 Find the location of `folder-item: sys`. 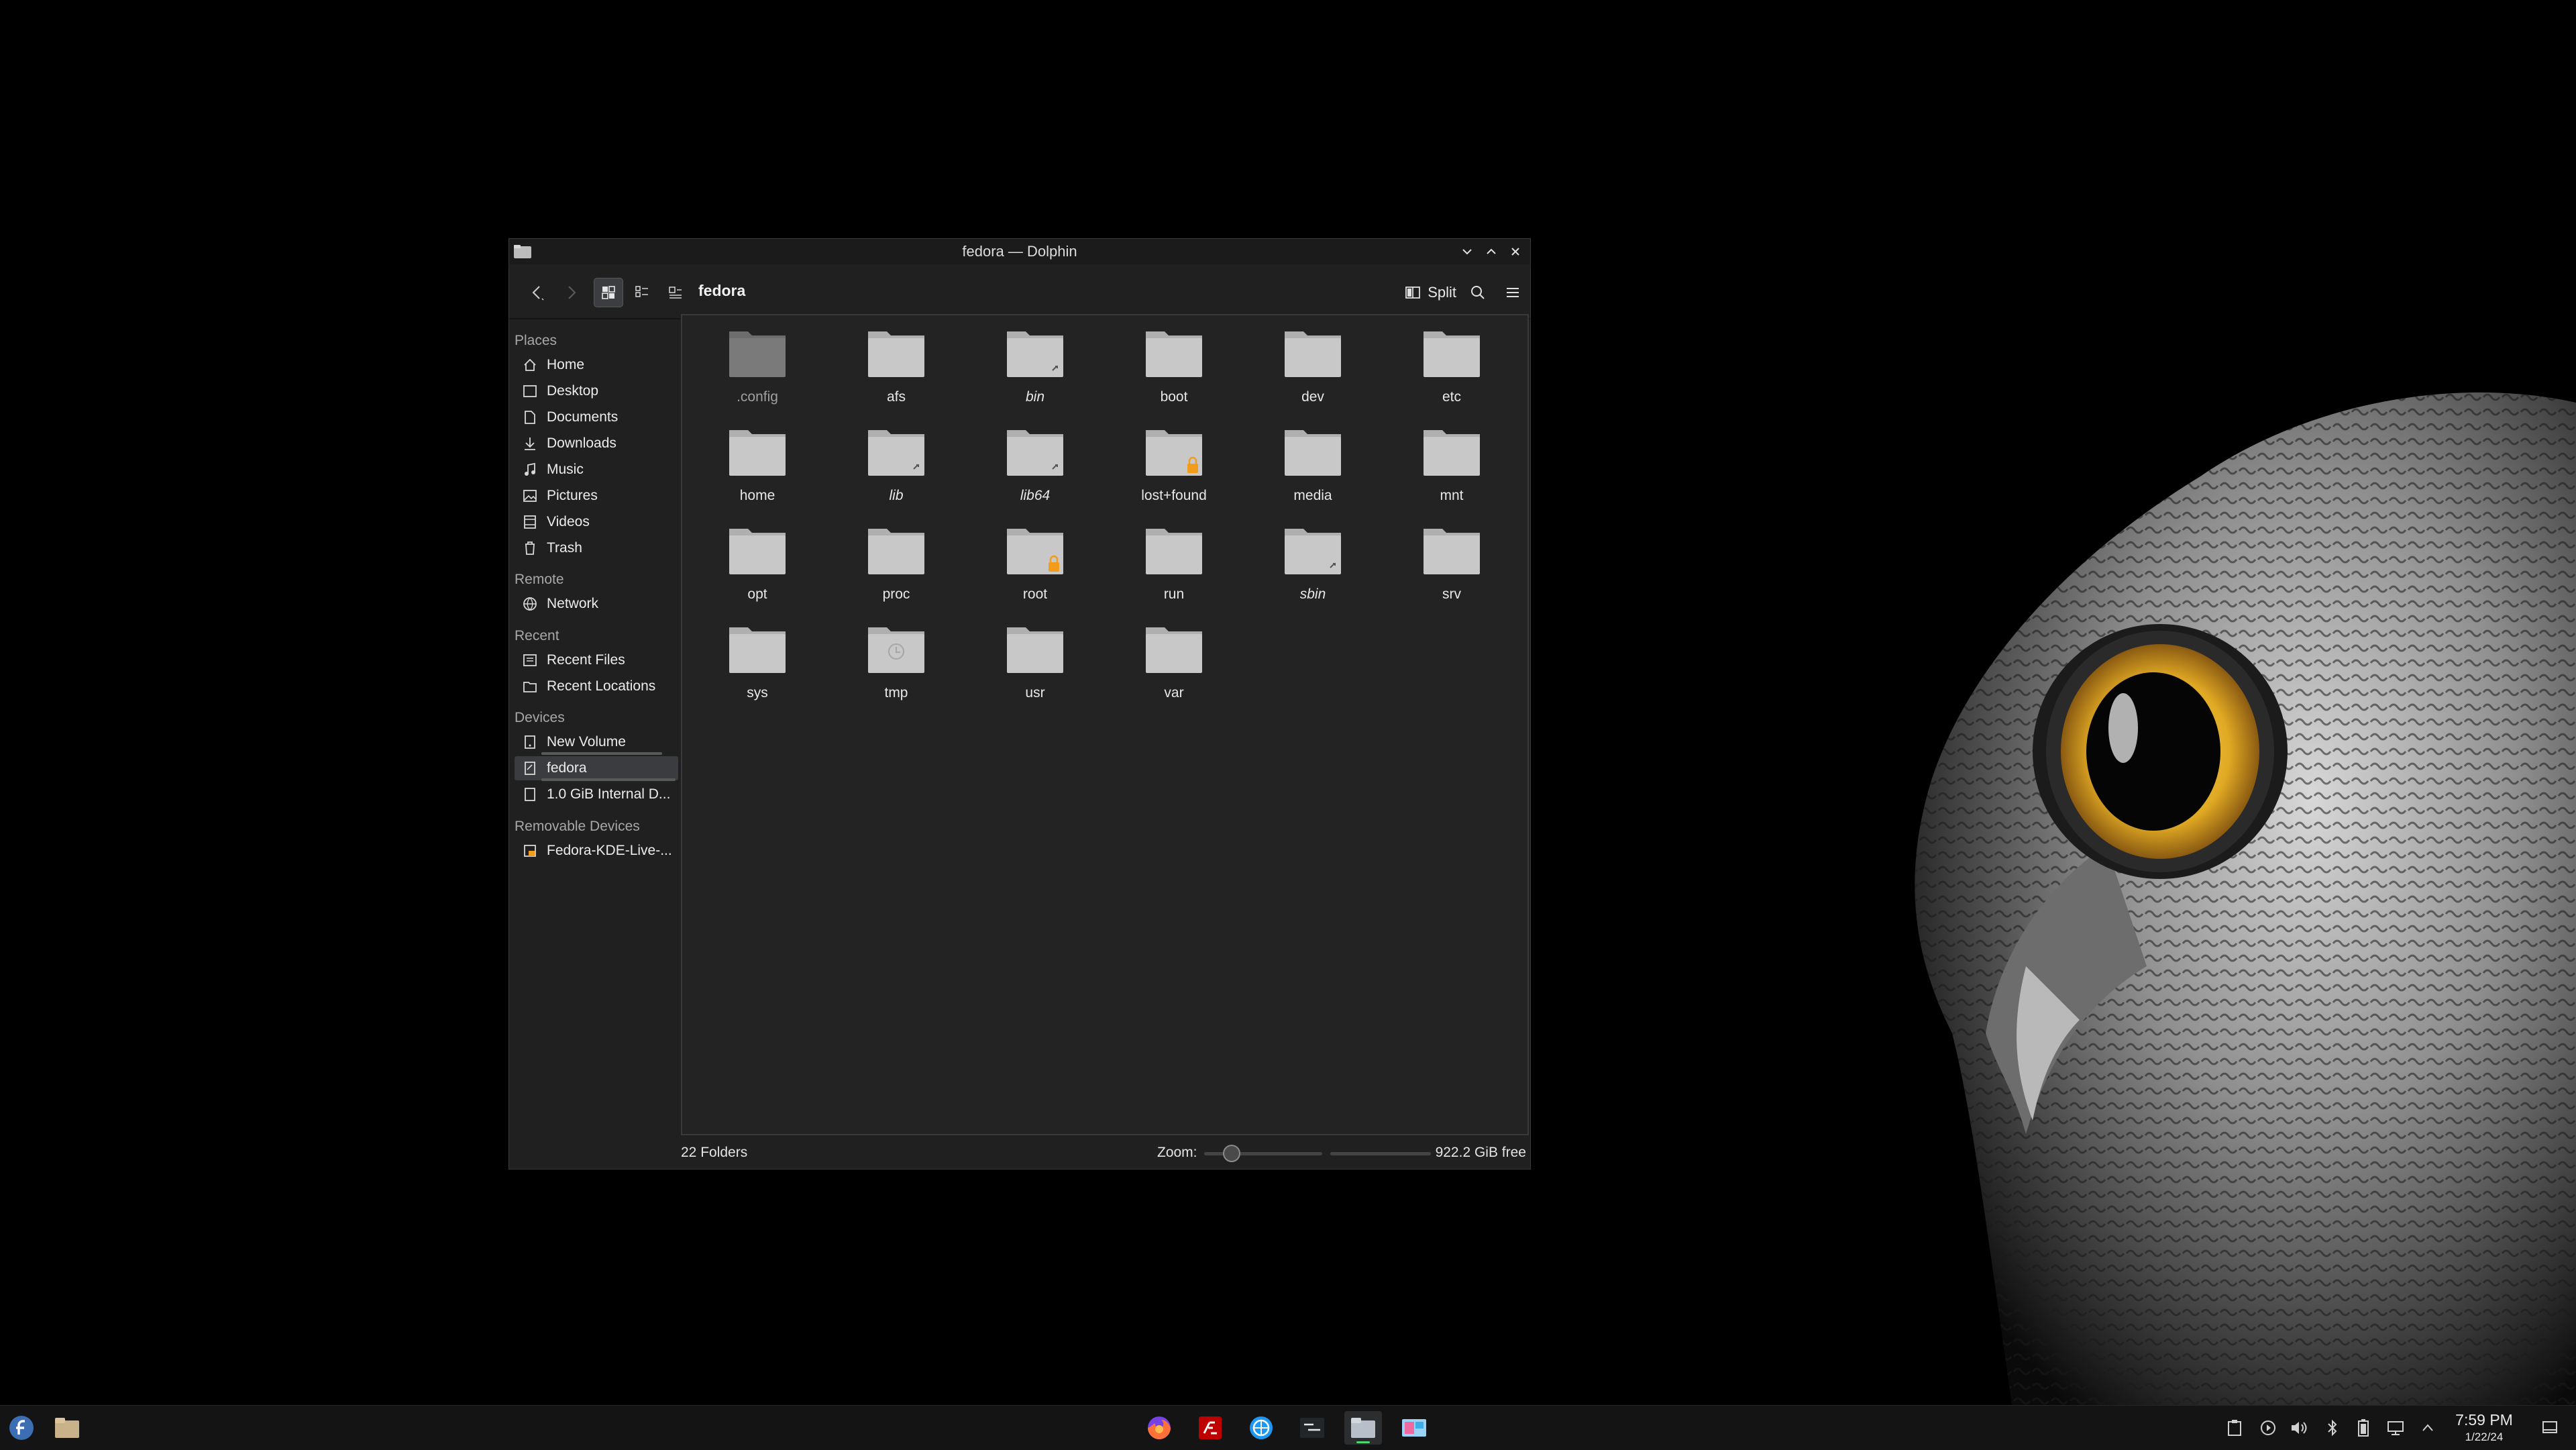

folder-item: sys is located at coordinates (757, 661).